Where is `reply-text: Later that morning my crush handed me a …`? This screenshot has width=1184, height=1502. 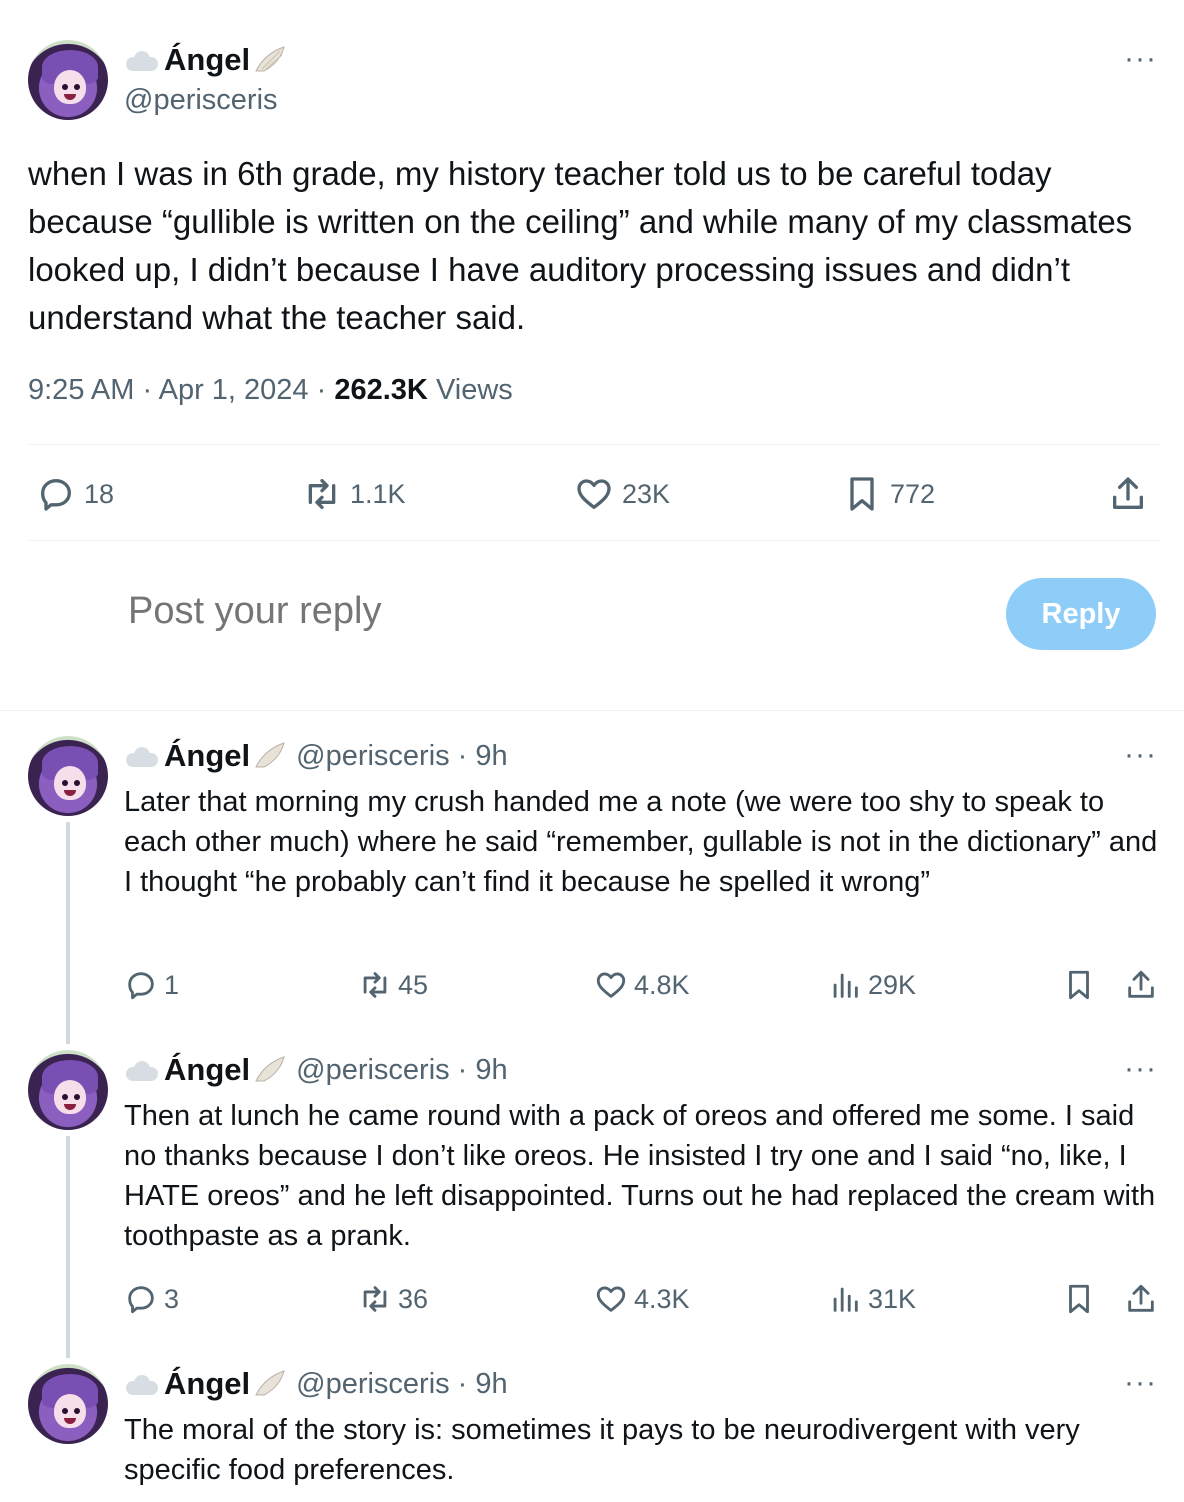
reply-text: Later that morning my crush handed me a … is located at coordinates (641, 842).